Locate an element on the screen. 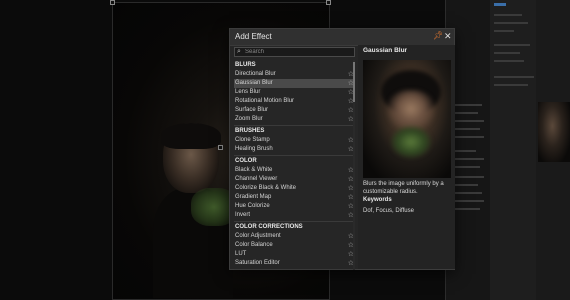 This screenshot has width=570, height=300. category-divider is located at coordinates (294, 269).